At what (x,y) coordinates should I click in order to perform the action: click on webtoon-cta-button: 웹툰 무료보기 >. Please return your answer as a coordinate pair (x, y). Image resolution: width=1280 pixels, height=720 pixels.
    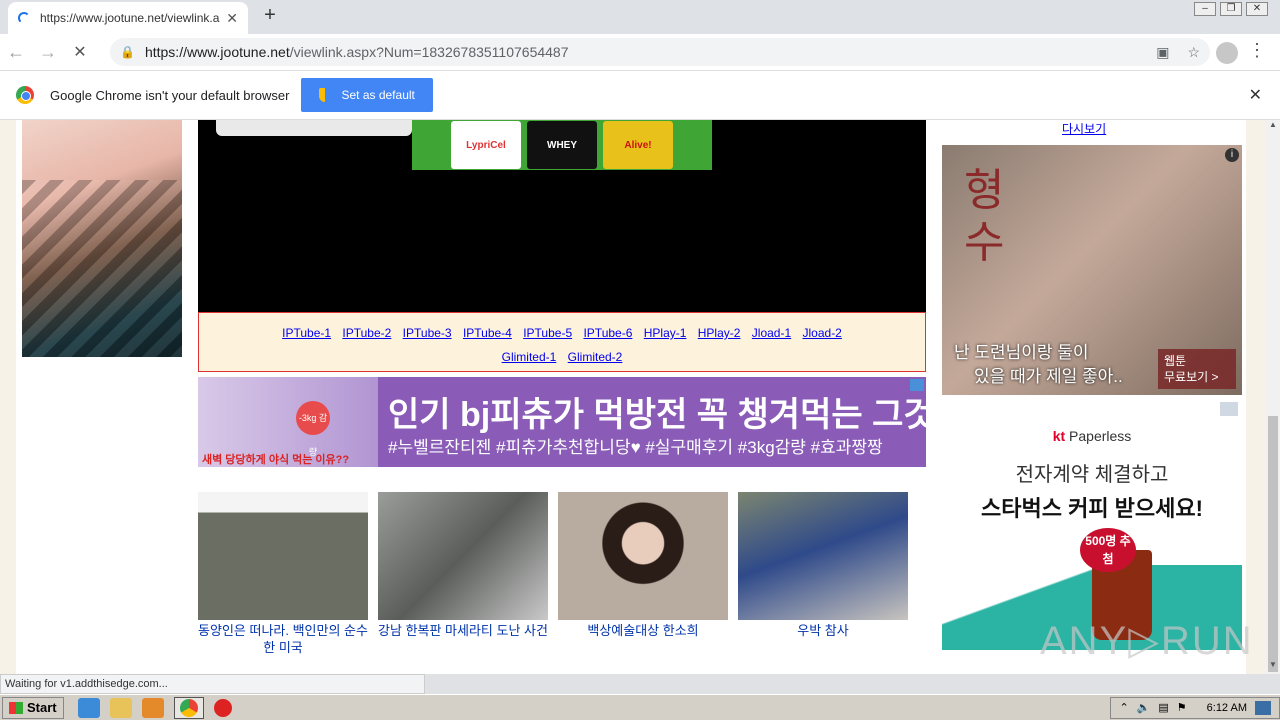
    Looking at the image, I should click on (1197, 369).